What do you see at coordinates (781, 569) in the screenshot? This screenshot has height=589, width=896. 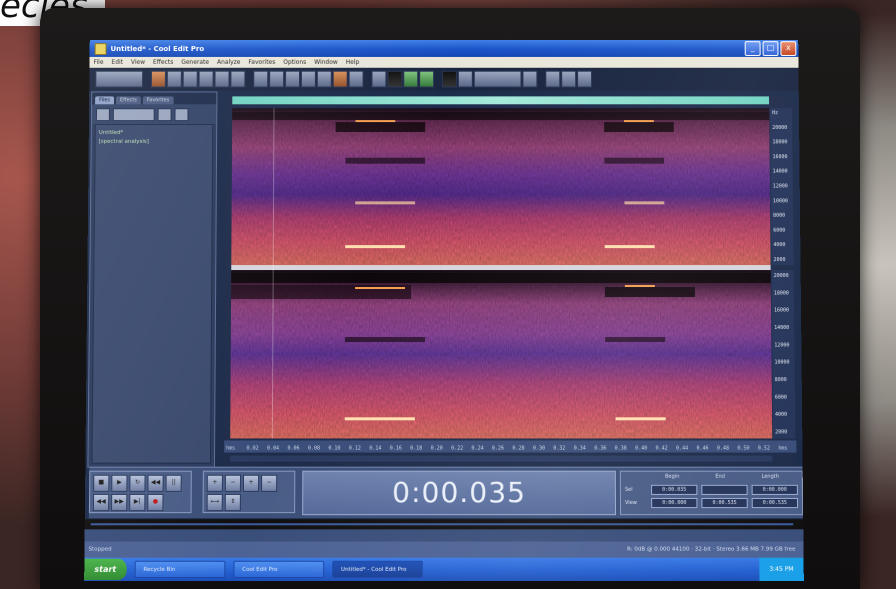 I see `system-tray-clock: 3:45 PM` at bounding box center [781, 569].